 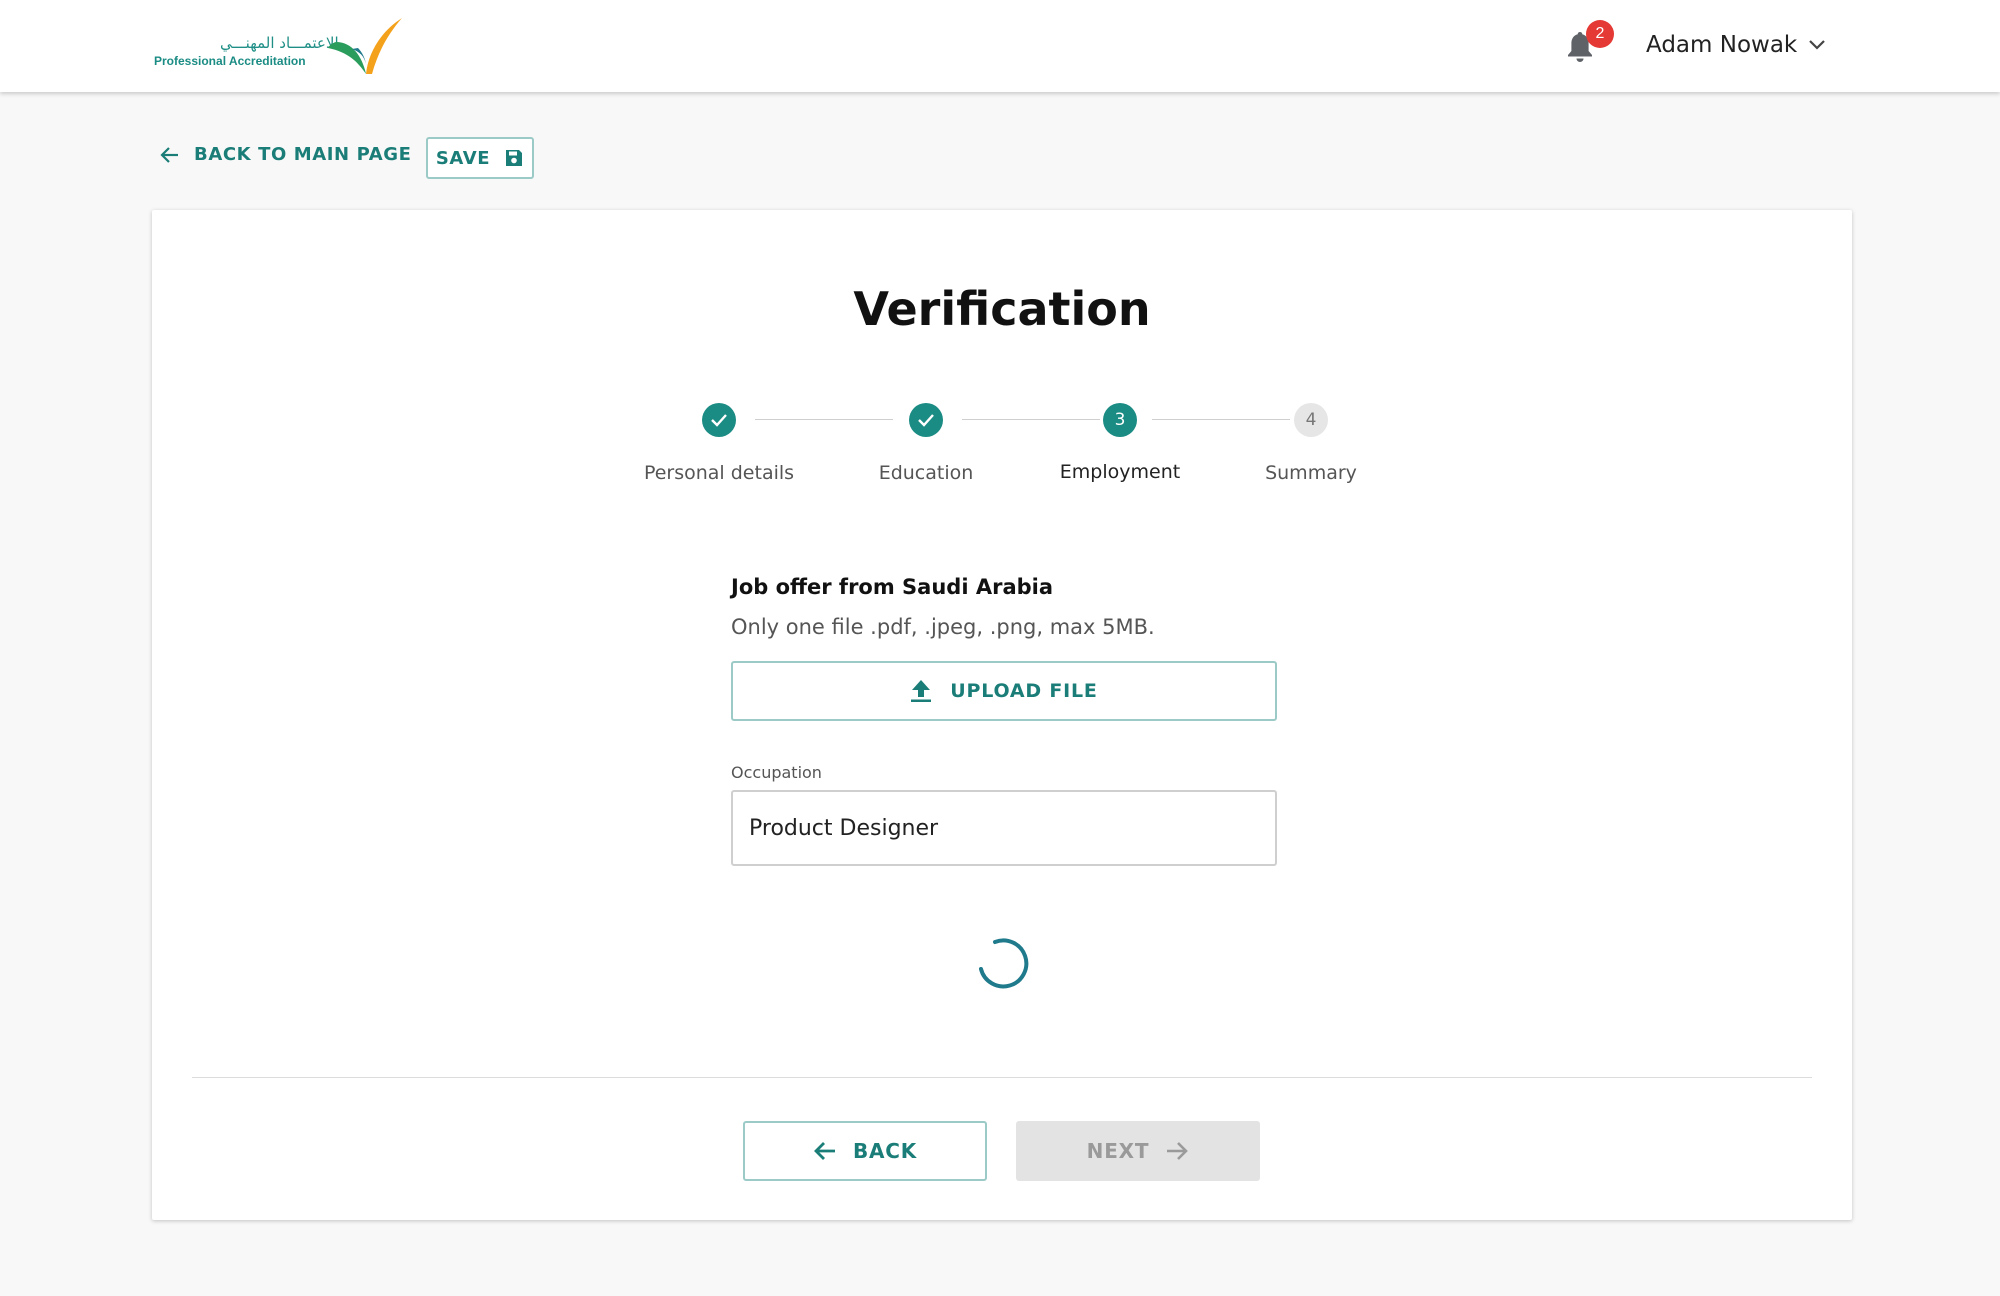 What do you see at coordinates (463, 158) in the screenshot?
I see `save-button-label: SAVE` at bounding box center [463, 158].